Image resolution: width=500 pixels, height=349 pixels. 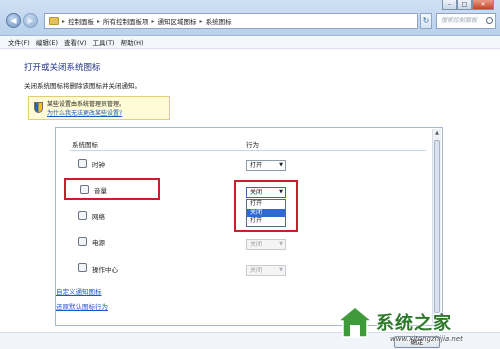 I want to click on house-logo-icon, so click(x=355, y=322).